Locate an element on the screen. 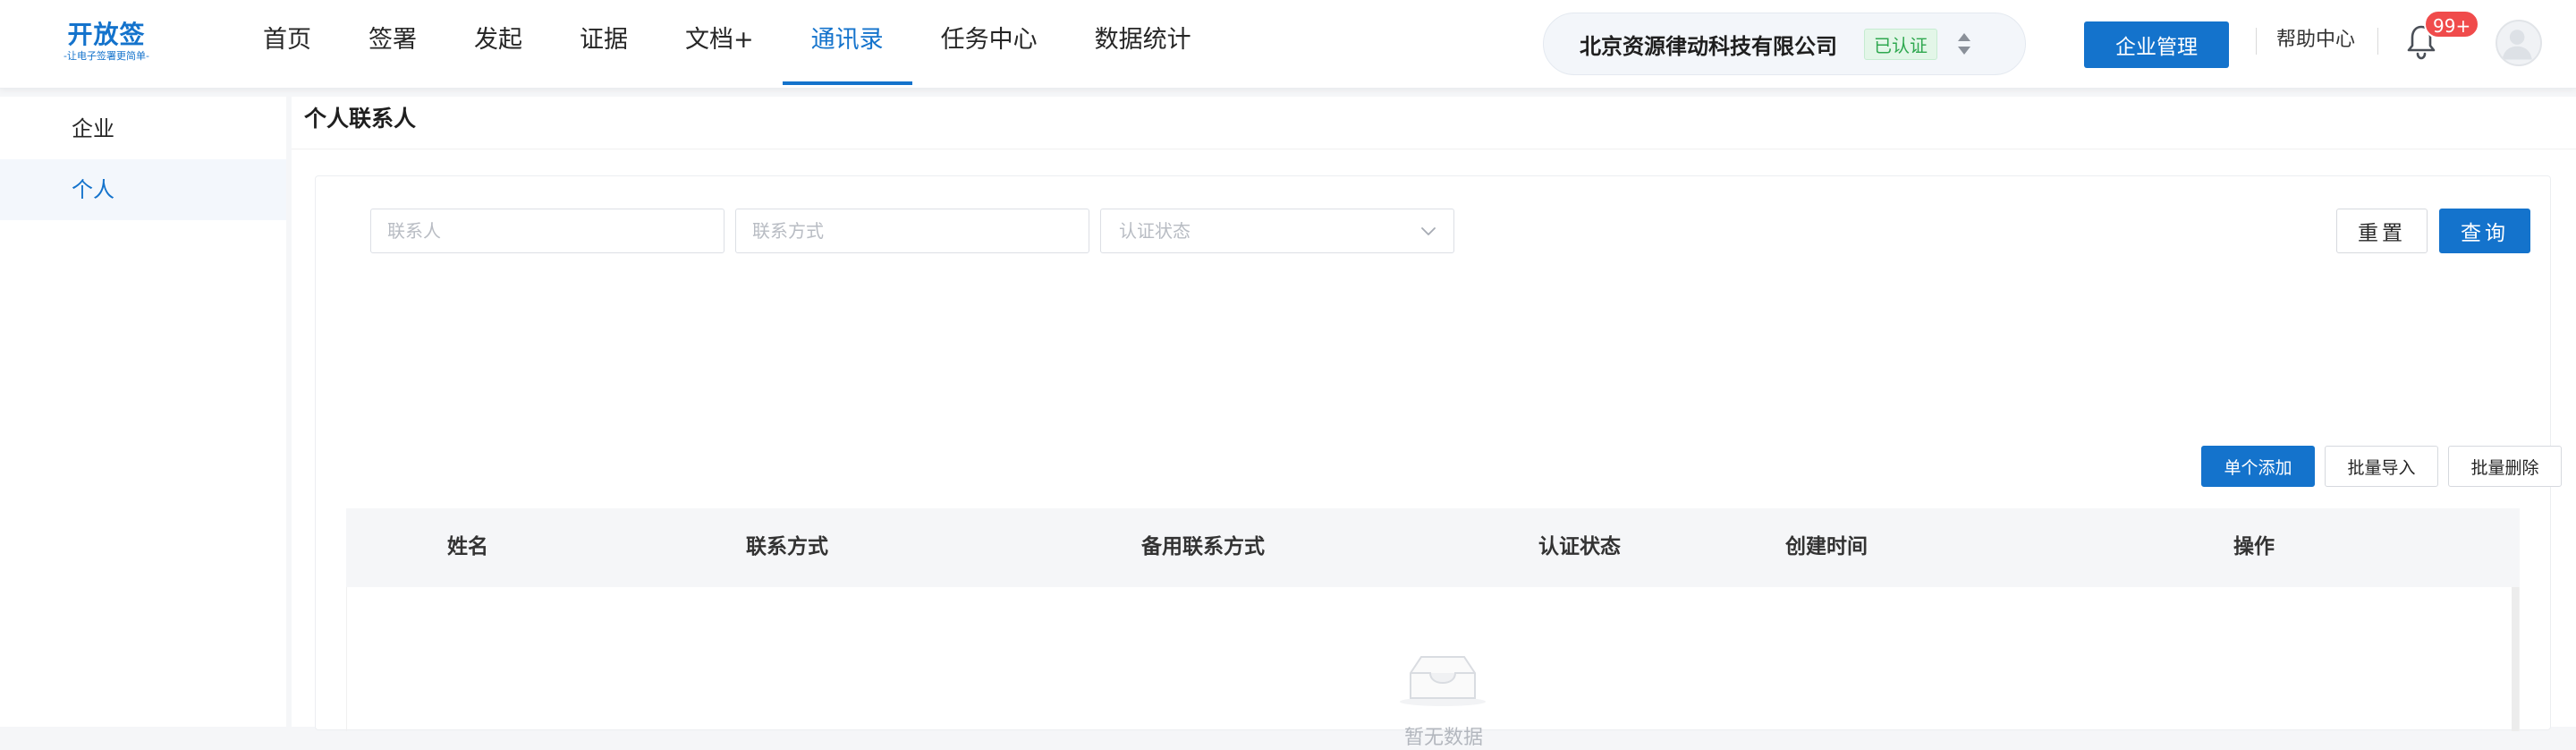 The width and height of the screenshot is (2576, 750). nav-item-initiate: 发起 is located at coordinates (498, 44).